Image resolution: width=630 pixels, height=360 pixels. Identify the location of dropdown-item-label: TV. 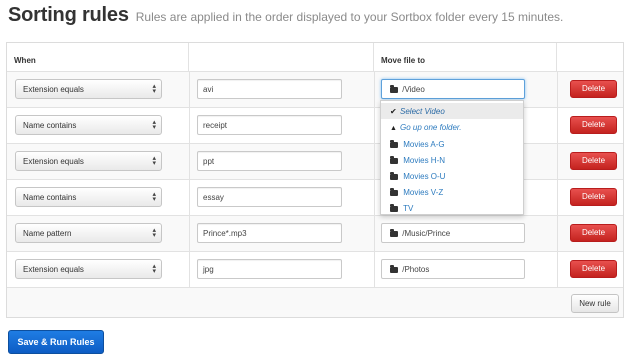
(408, 208).